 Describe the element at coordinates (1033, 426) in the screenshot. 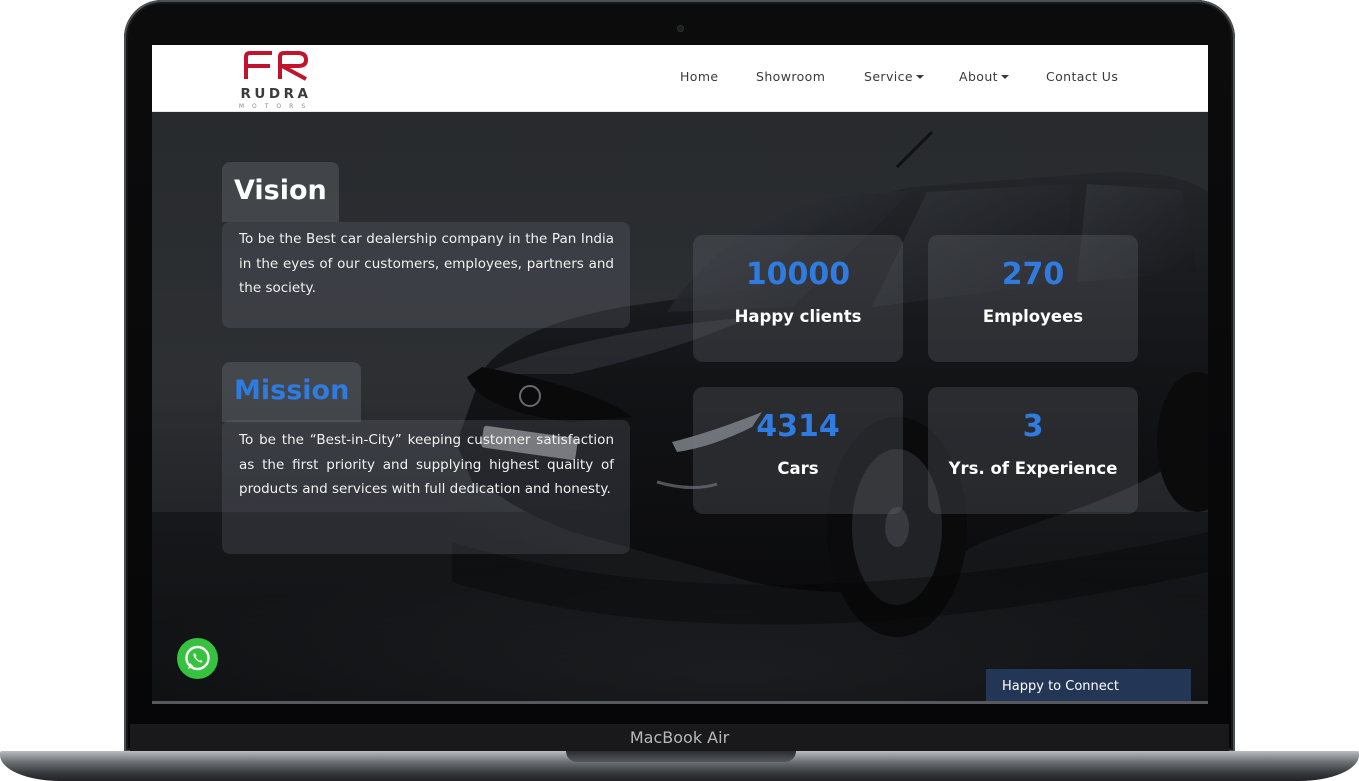

I see `stat-value: 3` at that location.